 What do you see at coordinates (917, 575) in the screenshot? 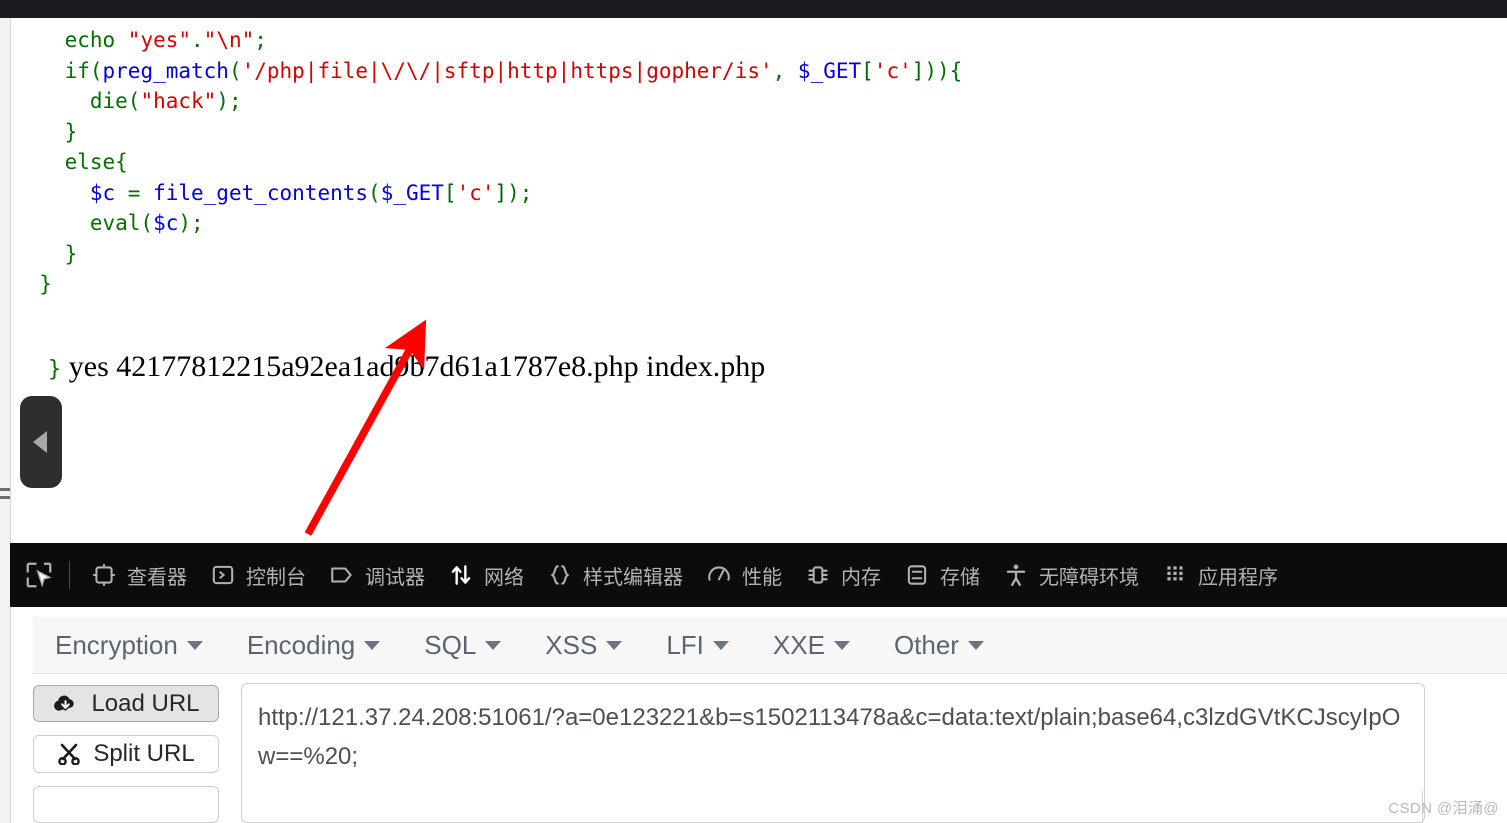
I see `storage-icon` at bounding box center [917, 575].